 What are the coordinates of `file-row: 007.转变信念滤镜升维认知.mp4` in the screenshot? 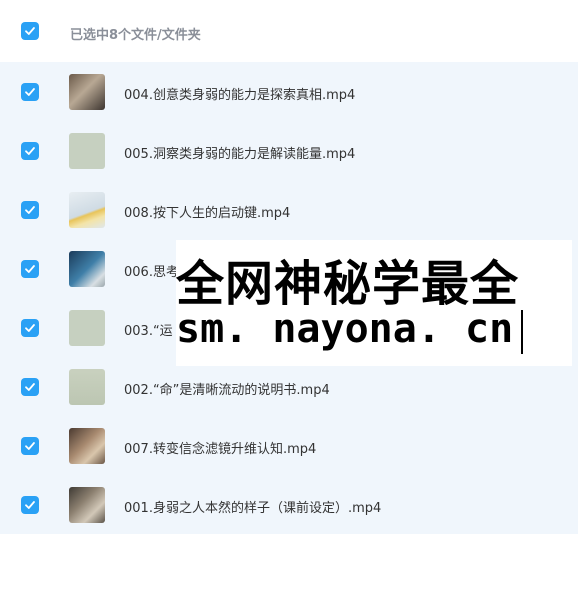 It's located at (289, 445).